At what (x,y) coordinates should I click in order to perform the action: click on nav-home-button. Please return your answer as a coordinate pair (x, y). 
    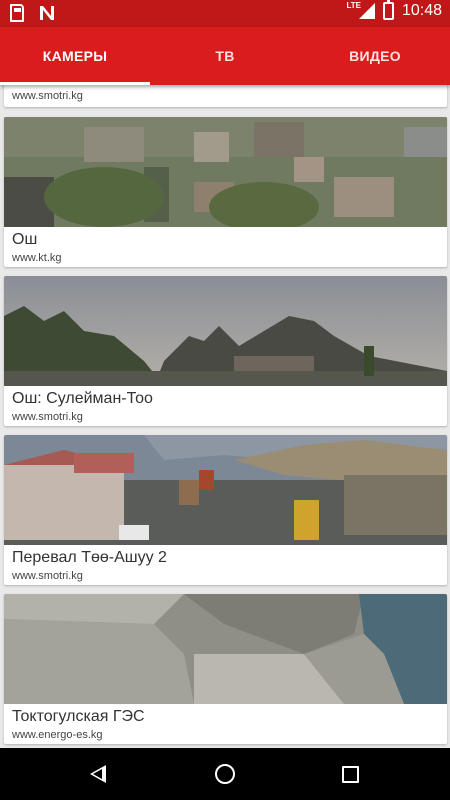
    Looking at the image, I should click on (225, 774).